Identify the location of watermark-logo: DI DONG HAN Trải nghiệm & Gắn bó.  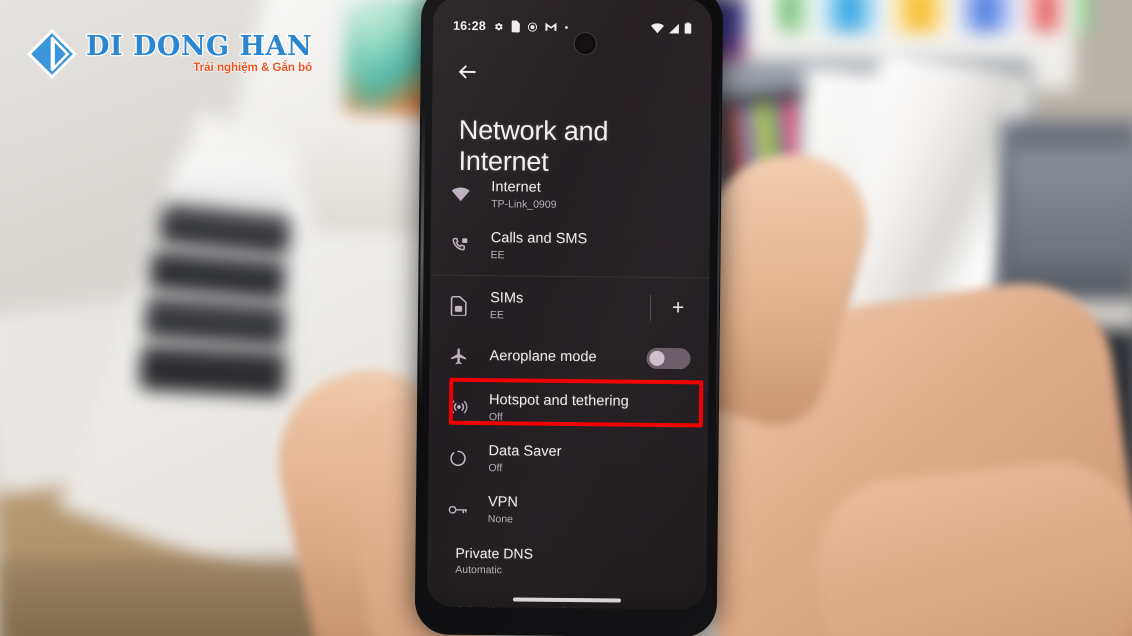
(169, 54).